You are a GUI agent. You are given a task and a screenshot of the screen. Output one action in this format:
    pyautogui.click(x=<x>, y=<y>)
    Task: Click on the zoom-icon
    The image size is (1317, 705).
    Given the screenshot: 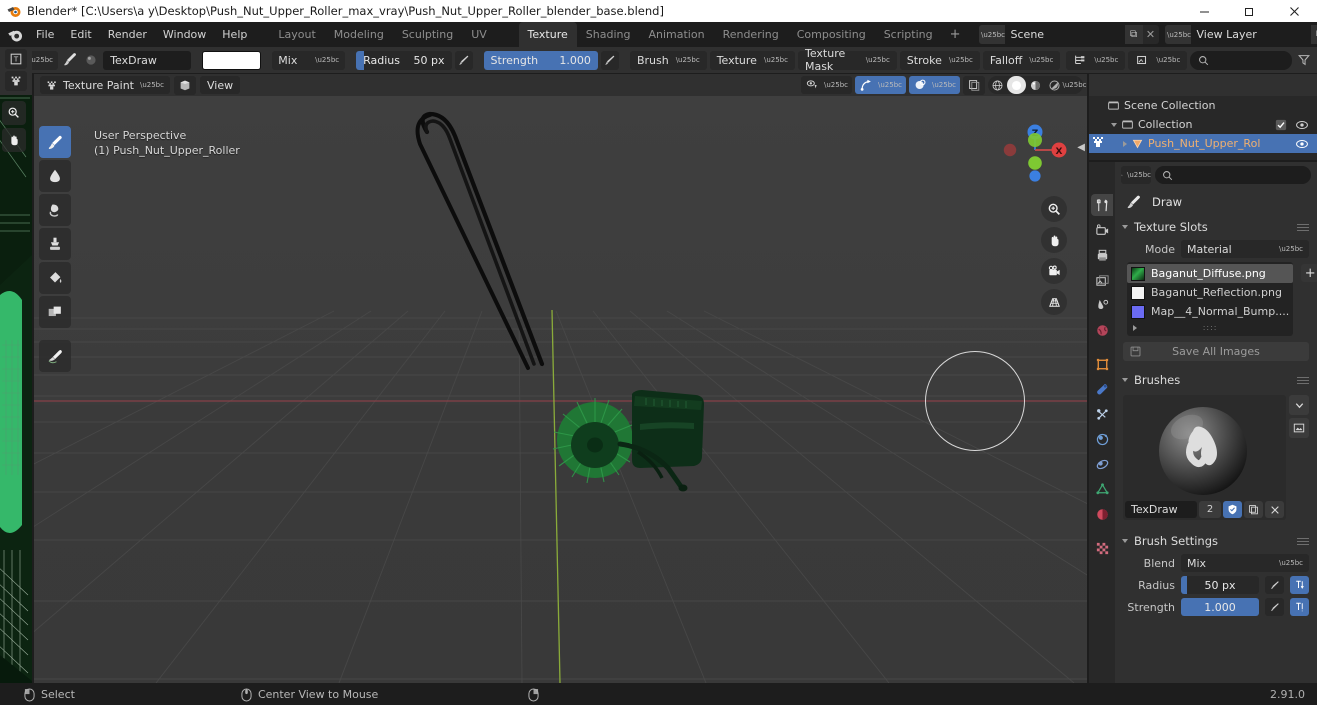 What is the action you would take?
    pyautogui.click(x=1054, y=209)
    